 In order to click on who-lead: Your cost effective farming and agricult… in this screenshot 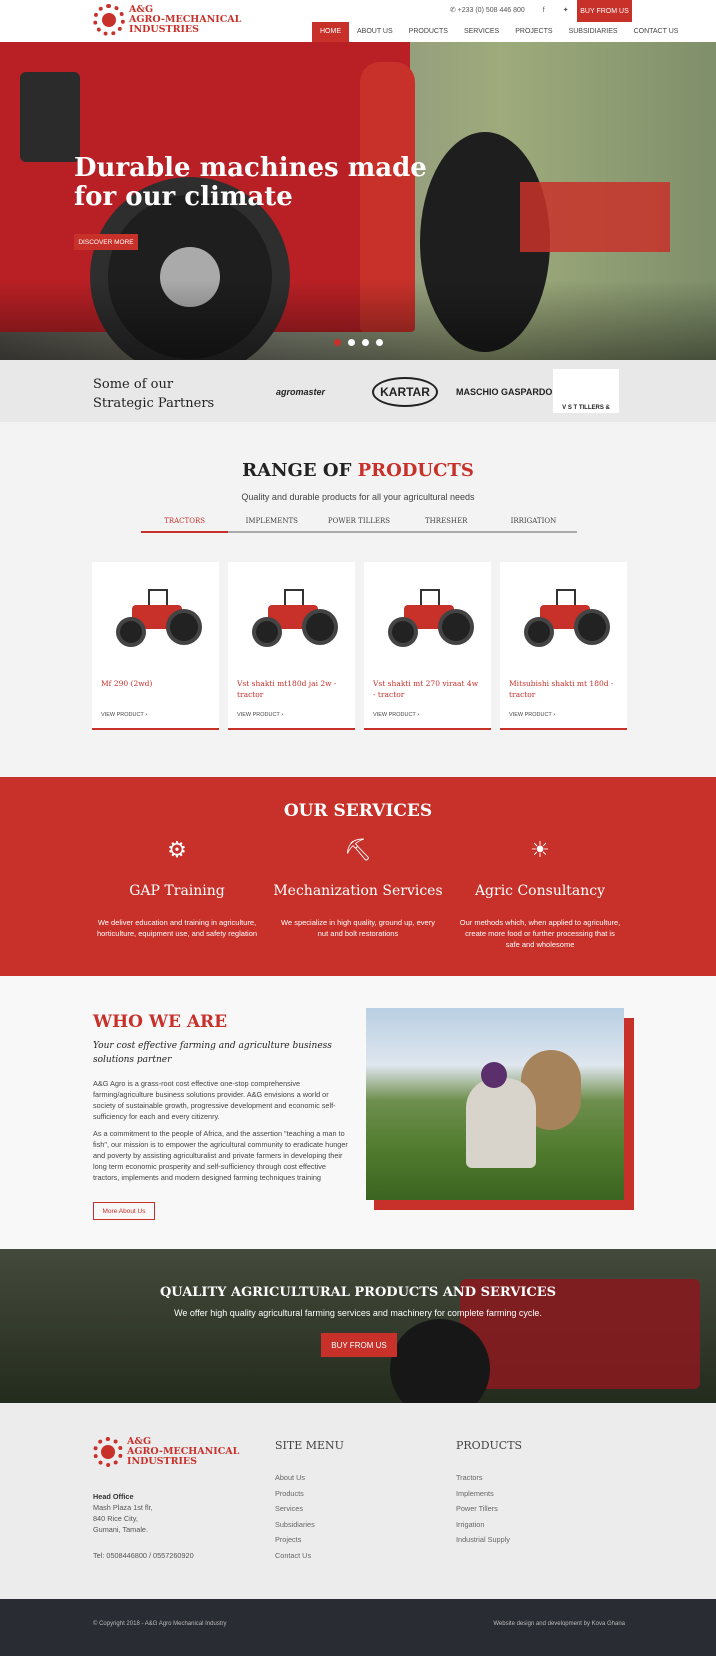, I will do `click(212, 1053)`.